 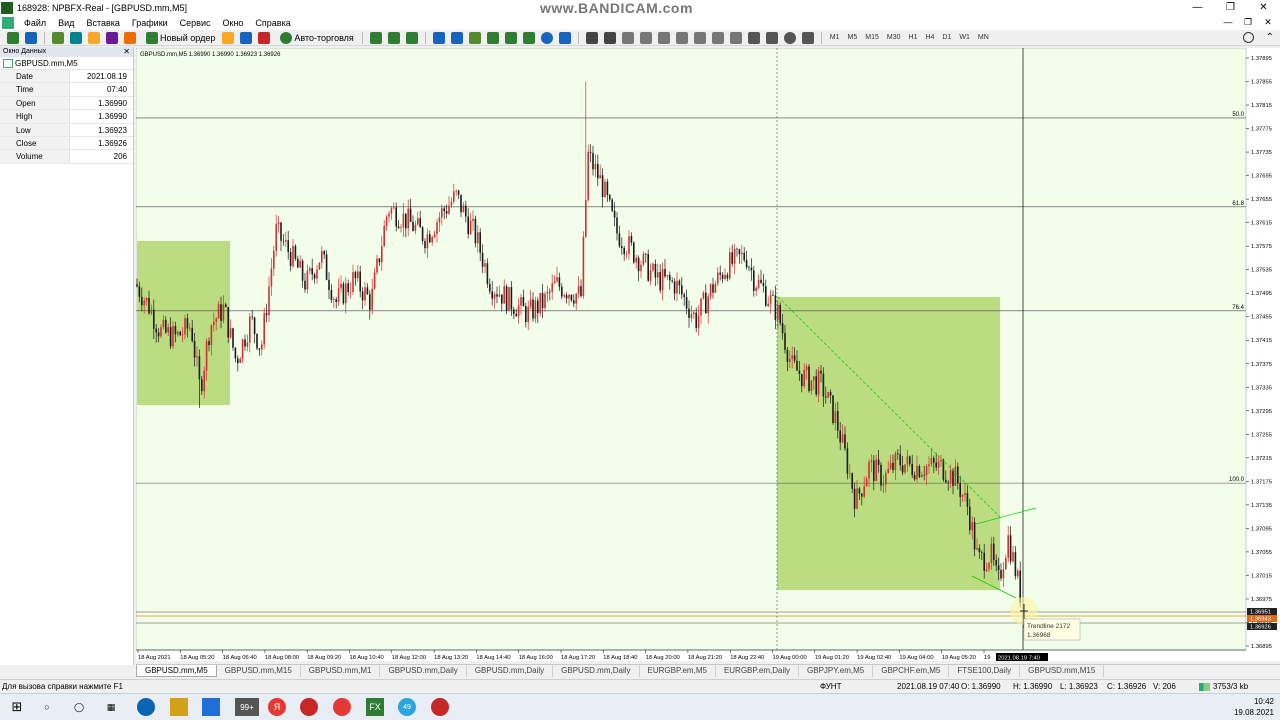 What do you see at coordinates (1228, 22) in the screenshot?
I see `chart-minimize-button: —` at bounding box center [1228, 22].